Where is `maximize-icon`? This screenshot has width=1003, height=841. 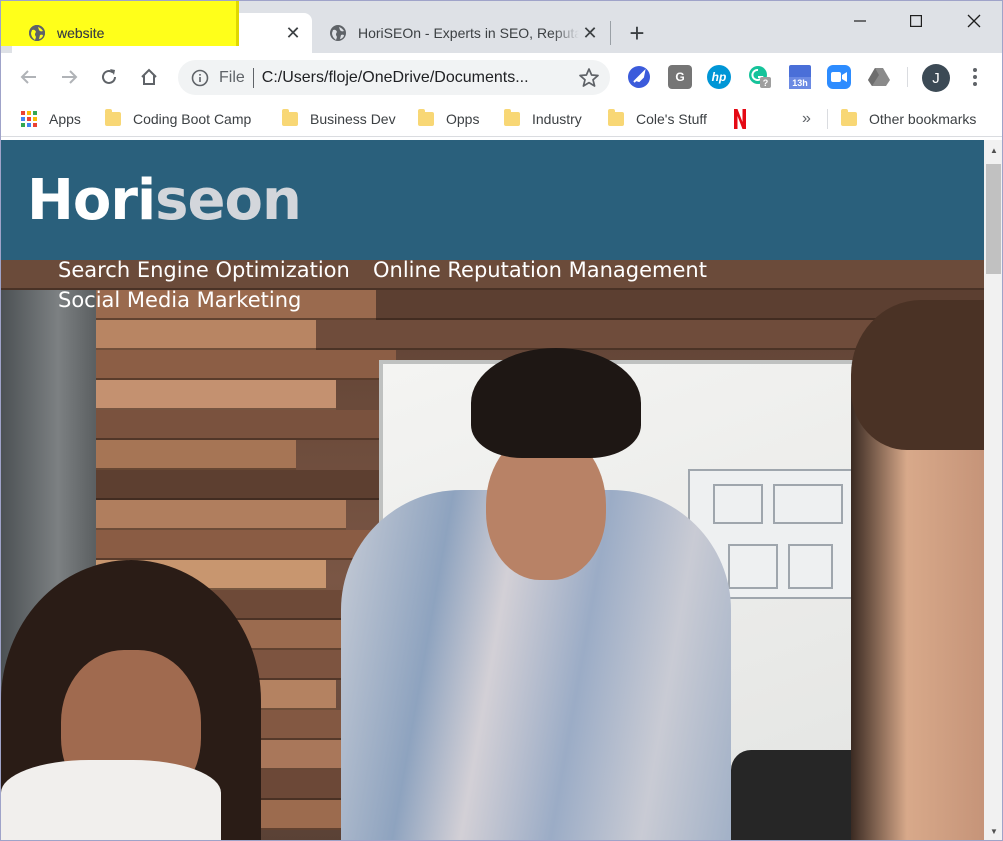
maximize-icon is located at coordinates (916, 21).